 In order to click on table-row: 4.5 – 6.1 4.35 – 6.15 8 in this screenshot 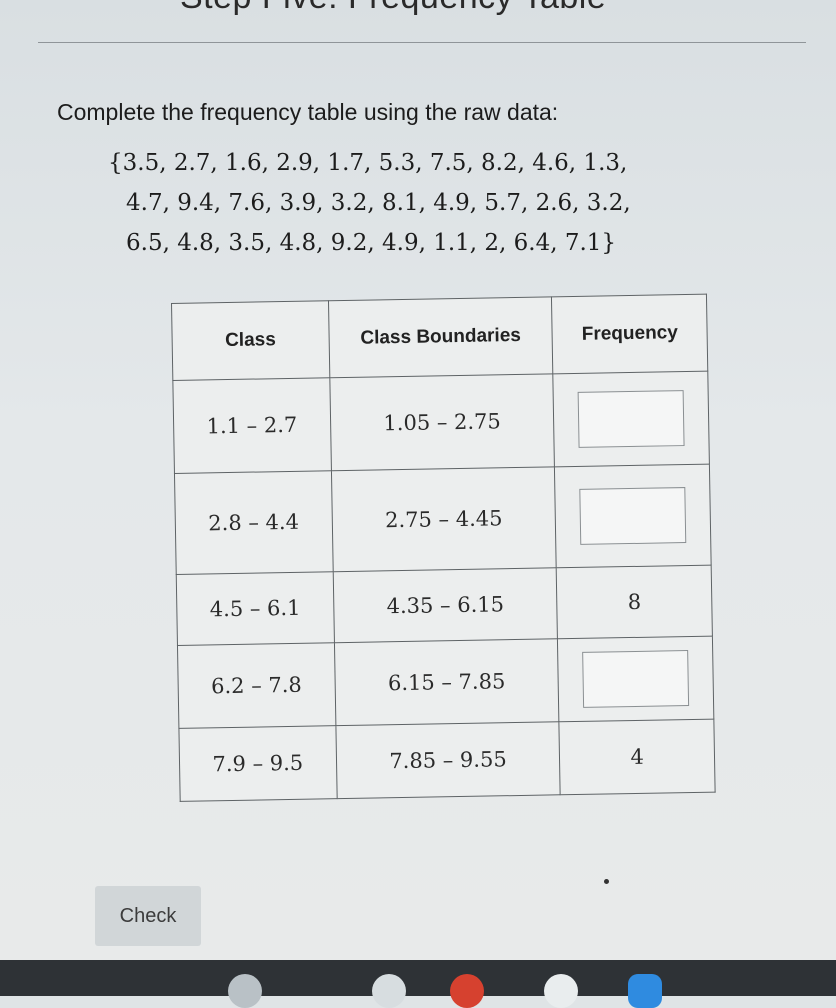, I will do `click(444, 605)`.